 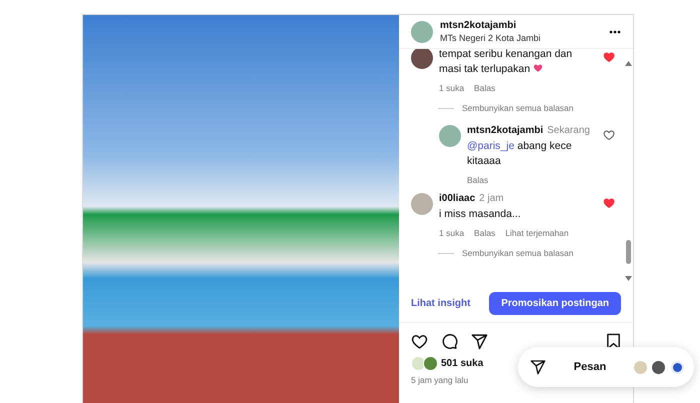 What do you see at coordinates (628, 63) in the screenshot?
I see `scroll-up-icon` at bounding box center [628, 63].